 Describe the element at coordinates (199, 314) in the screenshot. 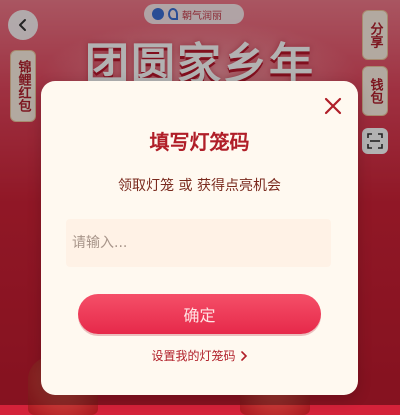

I see `confirm-button: 确定` at that location.